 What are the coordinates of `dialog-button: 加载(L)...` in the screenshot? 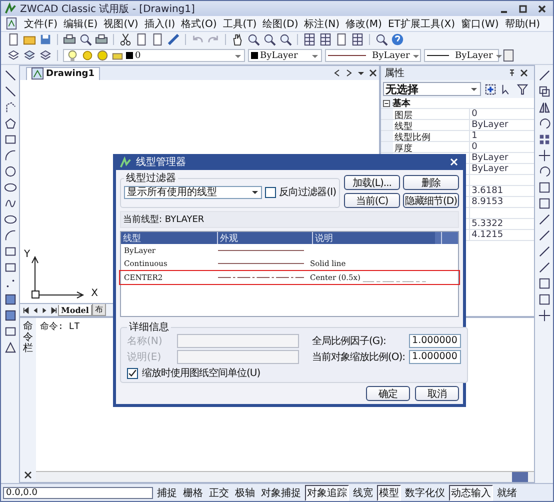 It's located at (372, 182).